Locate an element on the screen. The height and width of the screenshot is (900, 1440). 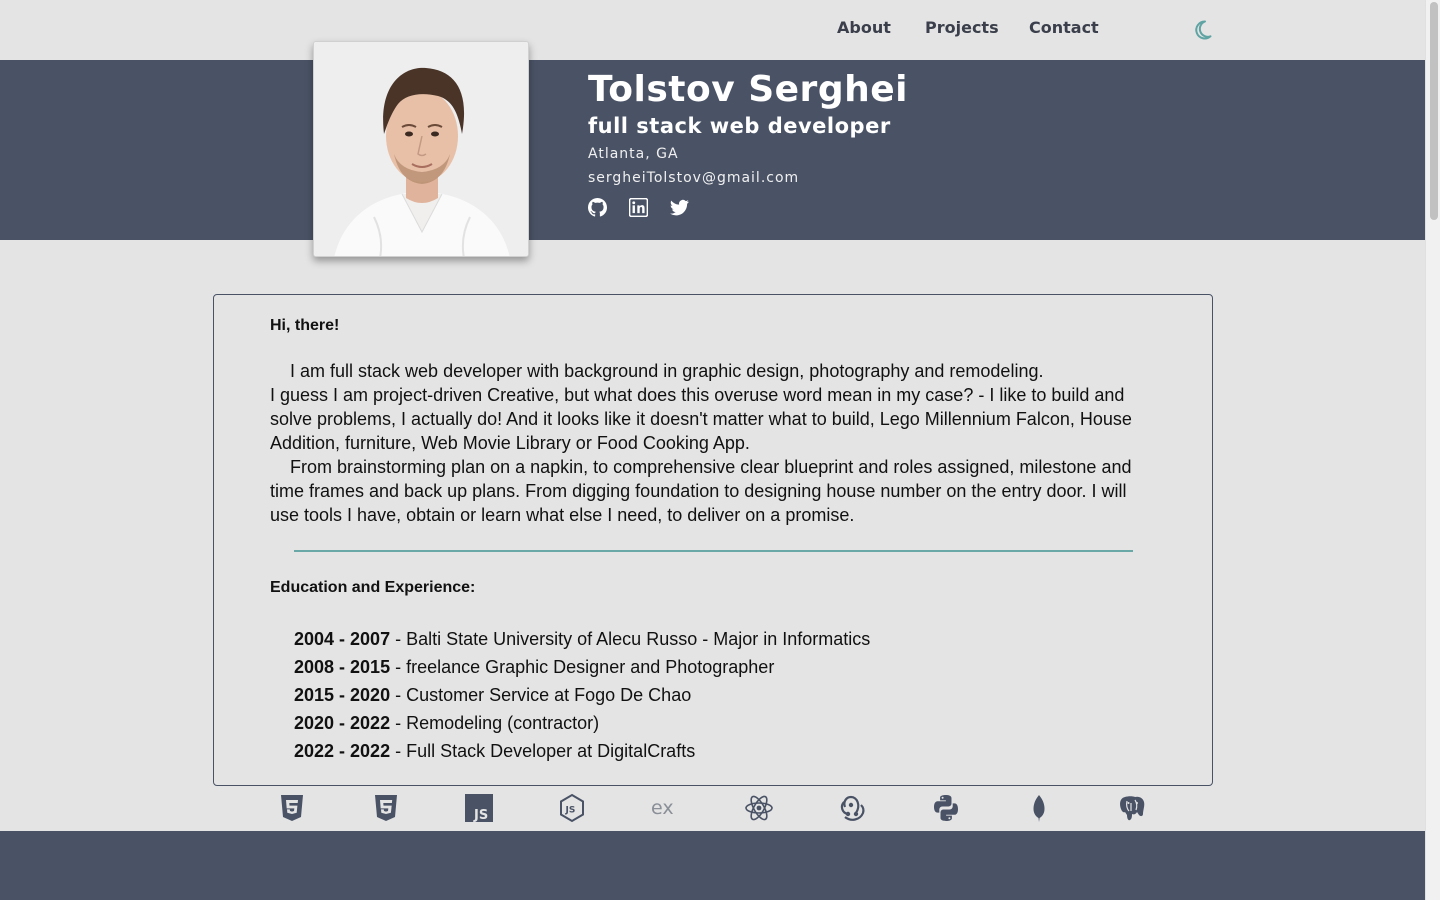
profile-name: Tolstov Serghei is located at coordinates (748, 89).